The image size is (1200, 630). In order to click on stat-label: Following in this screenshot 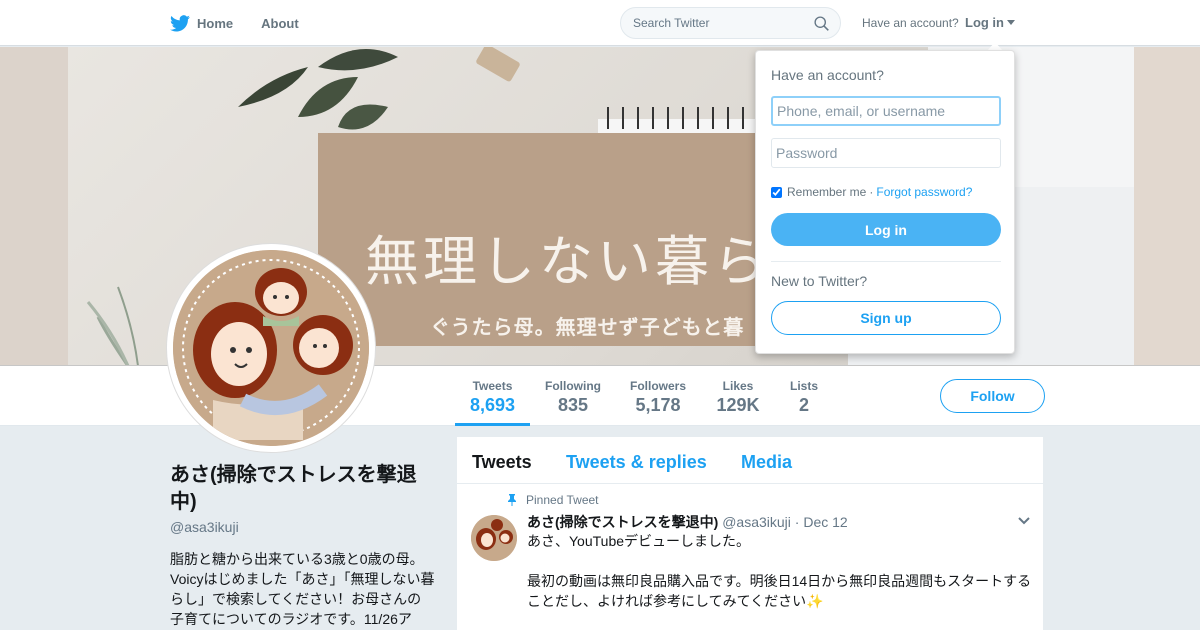, I will do `click(573, 386)`.